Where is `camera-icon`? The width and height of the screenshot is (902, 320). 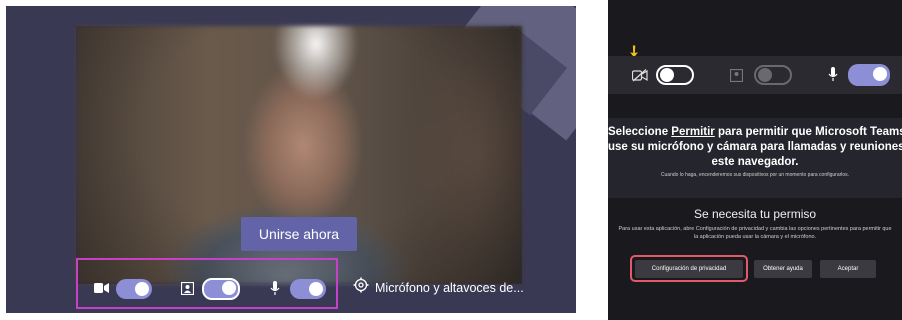 camera-icon is located at coordinates (101, 289).